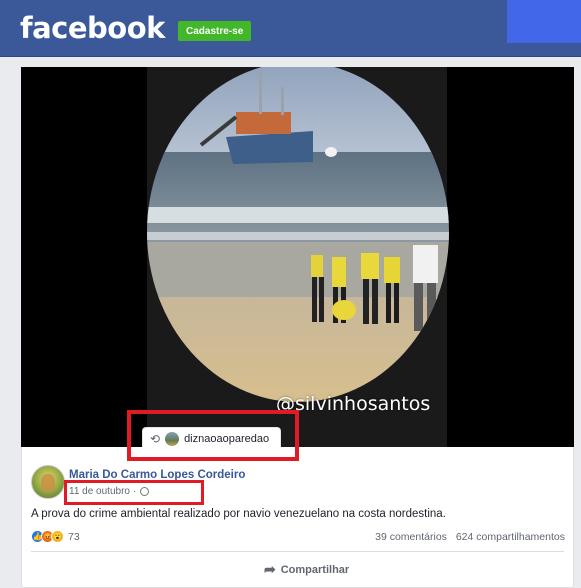 This screenshot has height=588, width=581. I want to click on signup-button: Cadastre-se, so click(215, 31).